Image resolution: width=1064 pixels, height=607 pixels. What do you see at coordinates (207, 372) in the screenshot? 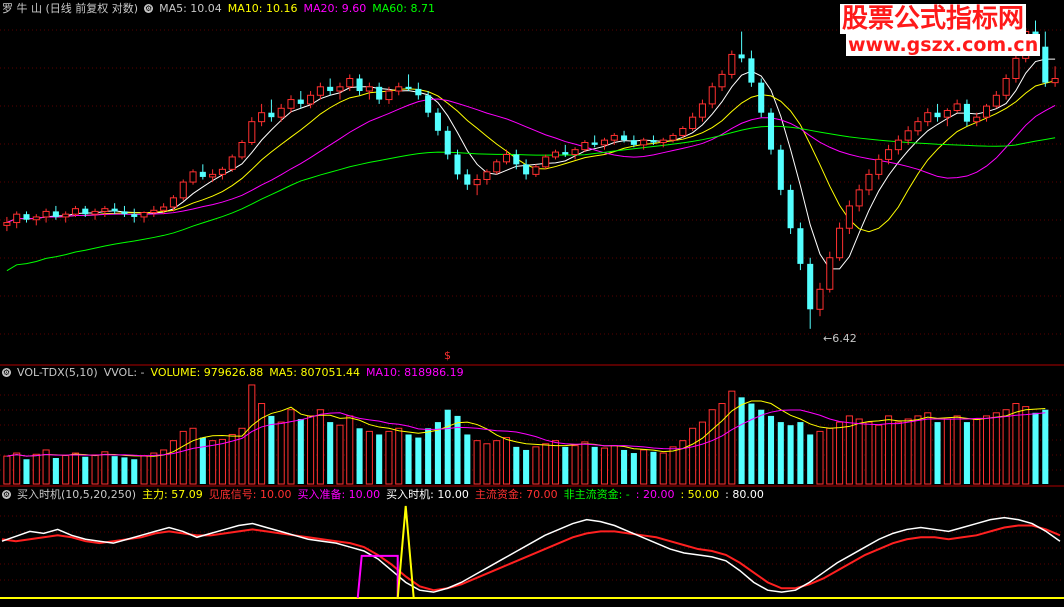
I see `volume-value: VOLUME: 979626.88` at bounding box center [207, 372].